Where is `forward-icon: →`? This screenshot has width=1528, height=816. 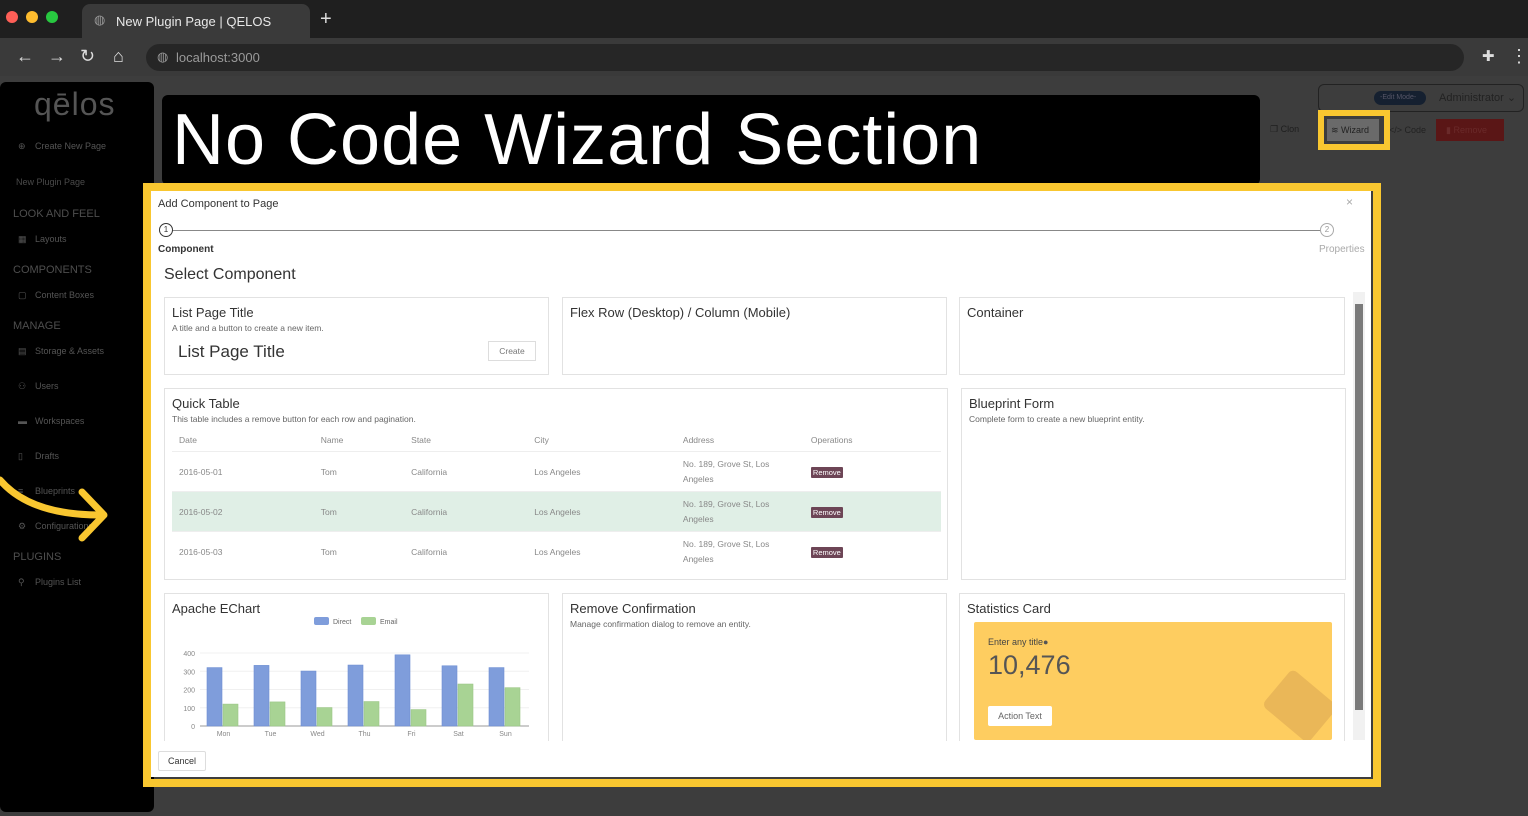
forward-icon: → is located at coordinates (57, 56).